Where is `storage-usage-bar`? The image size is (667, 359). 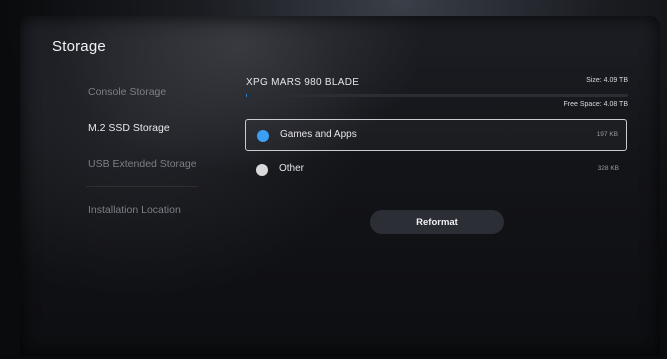
storage-usage-bar is located at coordinates (437, 95).